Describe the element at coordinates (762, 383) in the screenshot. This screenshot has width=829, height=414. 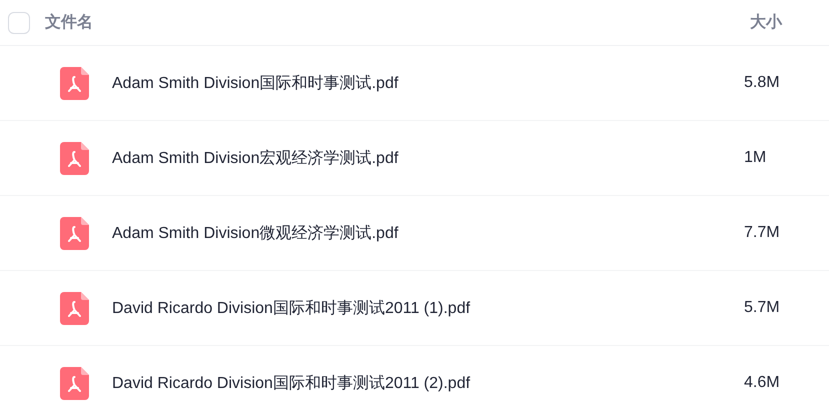
I see `file-size: 4.6M` at that location.